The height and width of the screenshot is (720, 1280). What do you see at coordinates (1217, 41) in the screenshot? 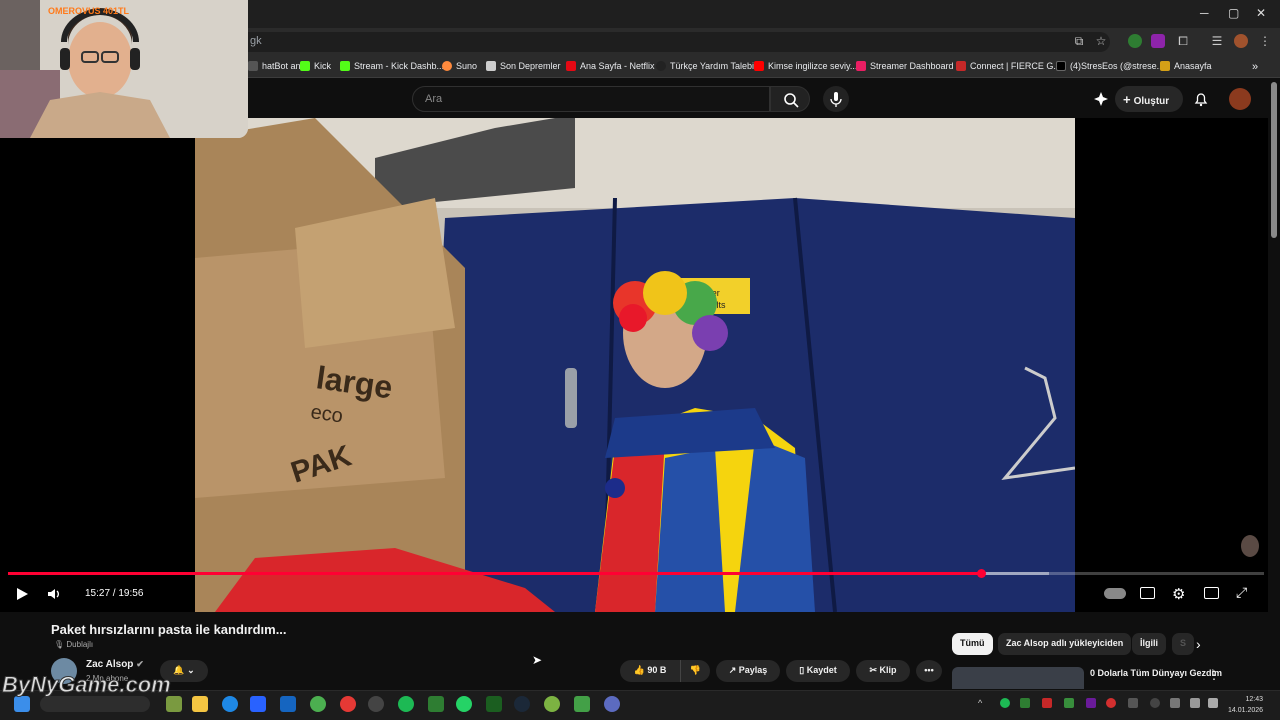
I see `tab-menu-icon: ☰` at bounding box center [1217, 41].